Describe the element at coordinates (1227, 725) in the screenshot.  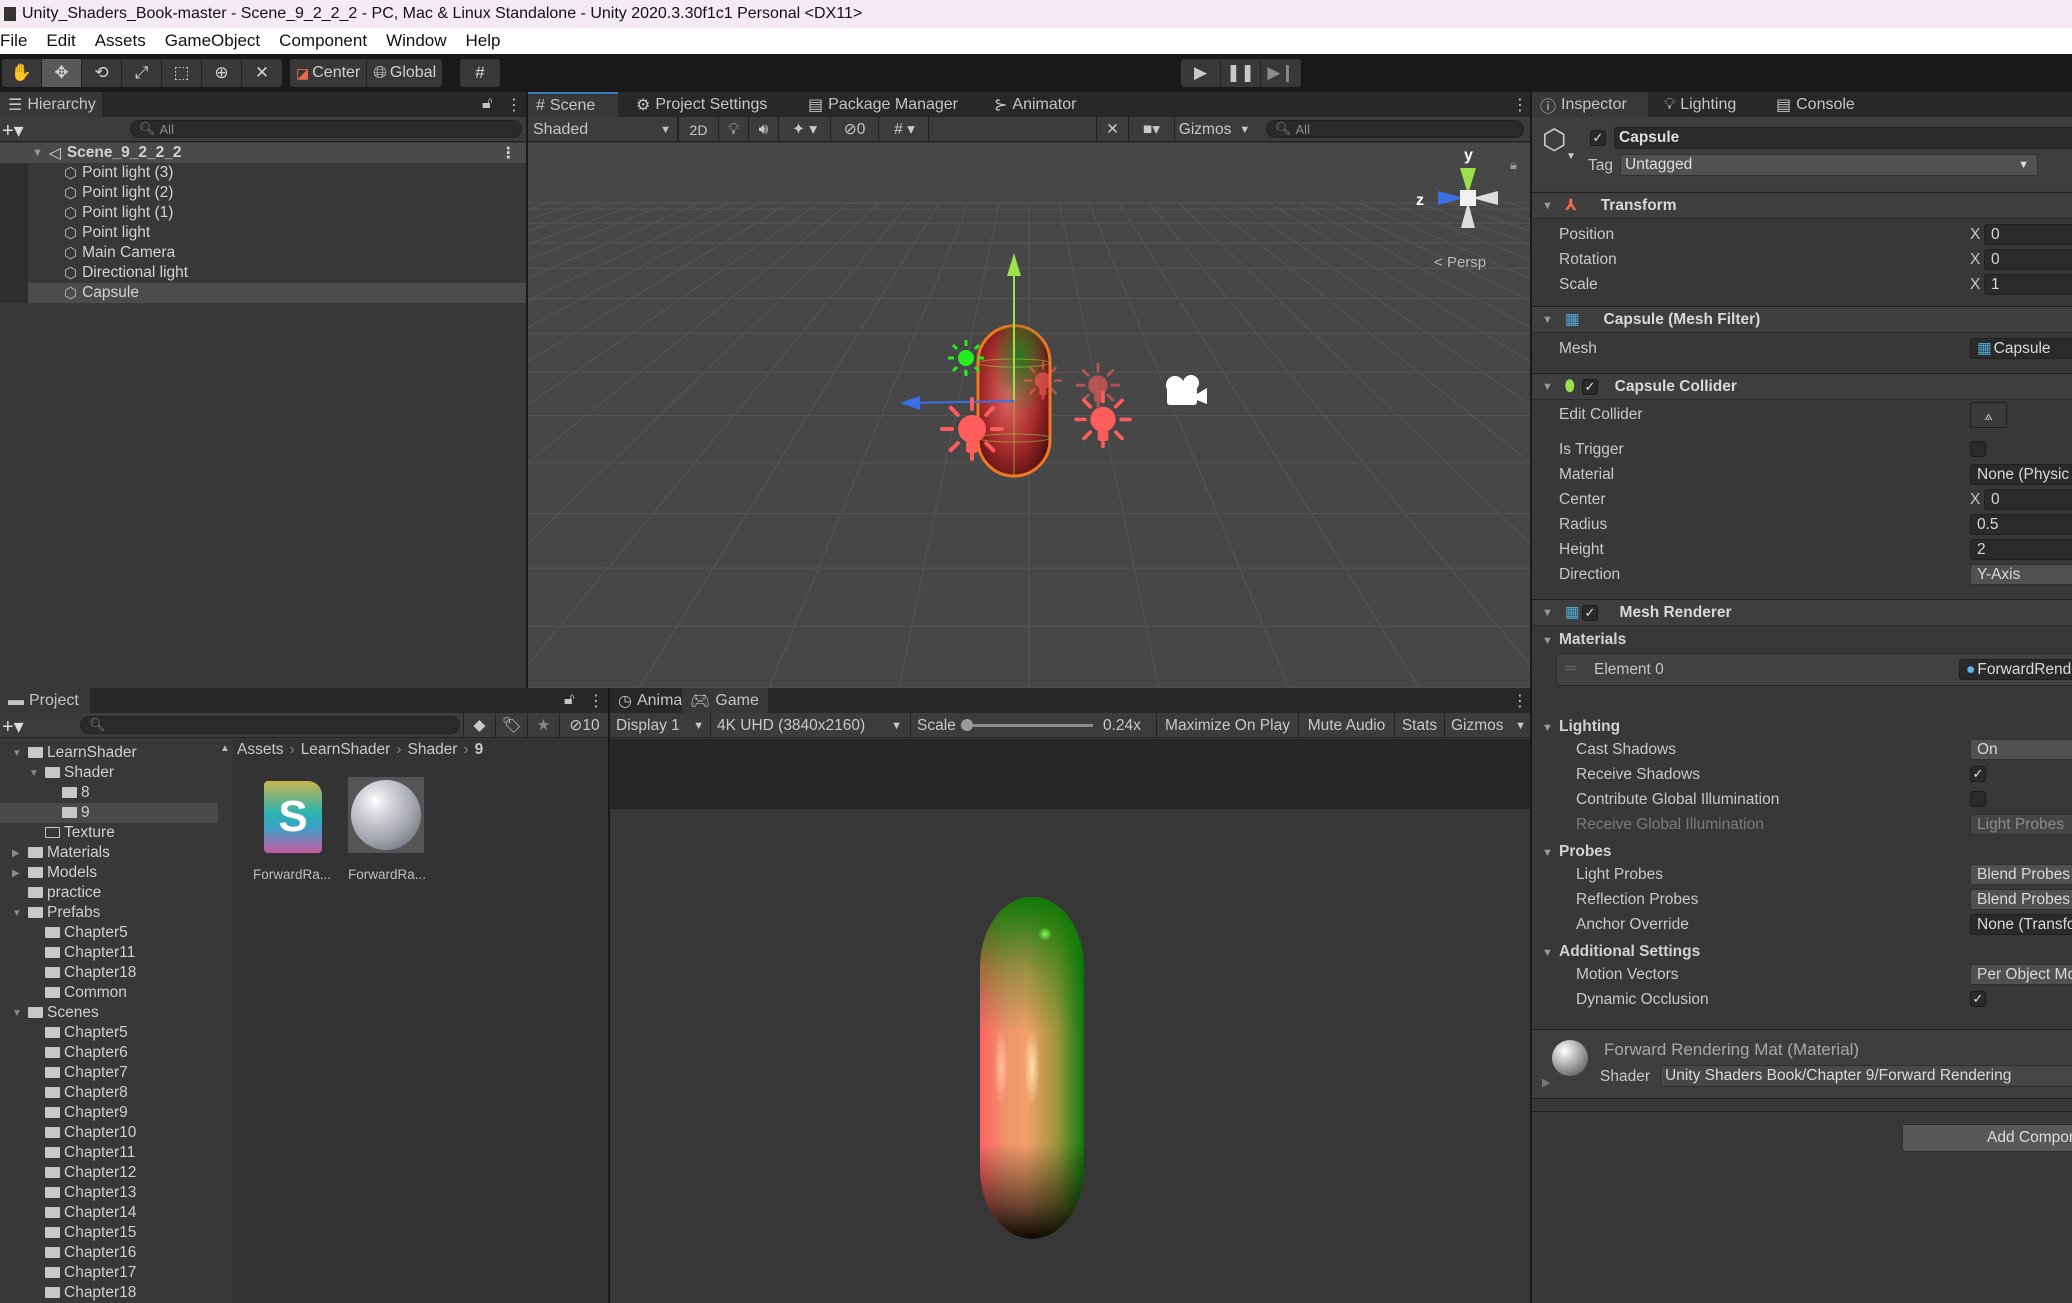
I see `maximize-on-play-toggle: Maximize On Play` at that location.